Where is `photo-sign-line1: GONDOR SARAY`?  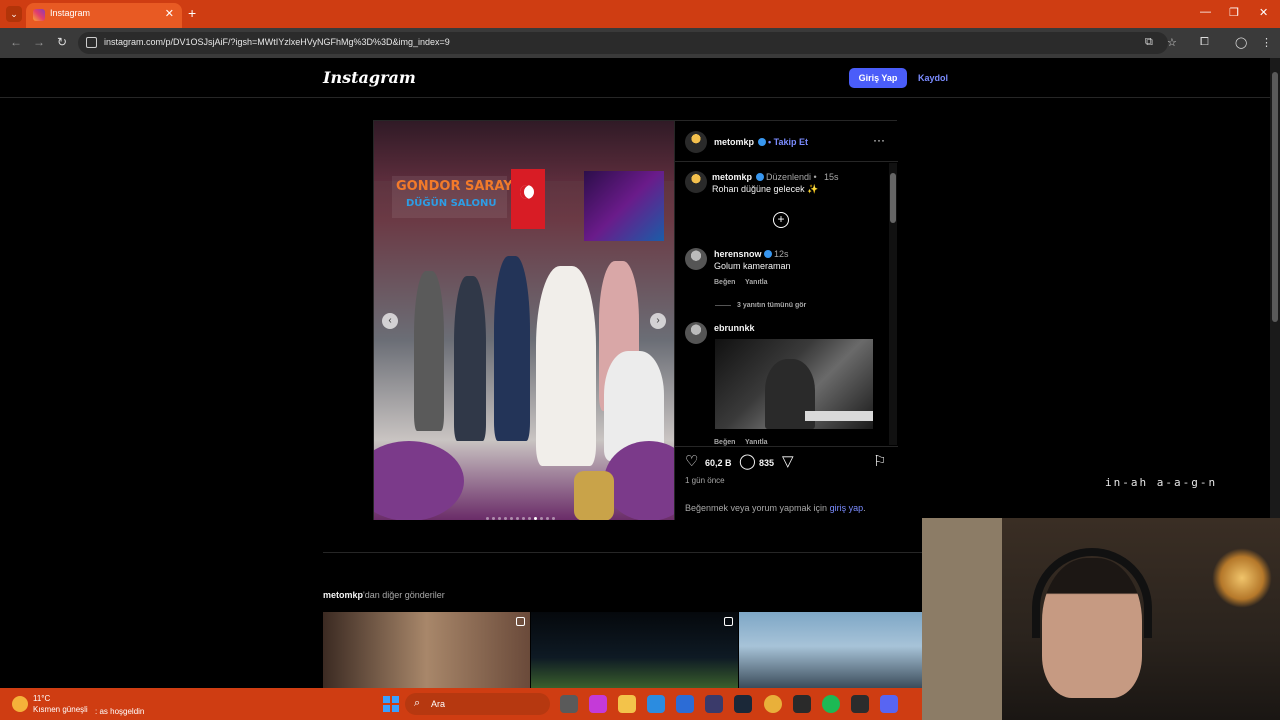
photo-sign-line1: GONDOR SARAY is located at coordinates (454, 186).